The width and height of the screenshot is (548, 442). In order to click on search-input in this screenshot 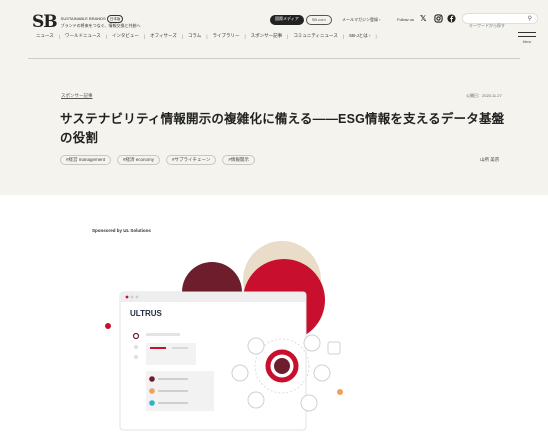, I will do `click(494, 25)`.